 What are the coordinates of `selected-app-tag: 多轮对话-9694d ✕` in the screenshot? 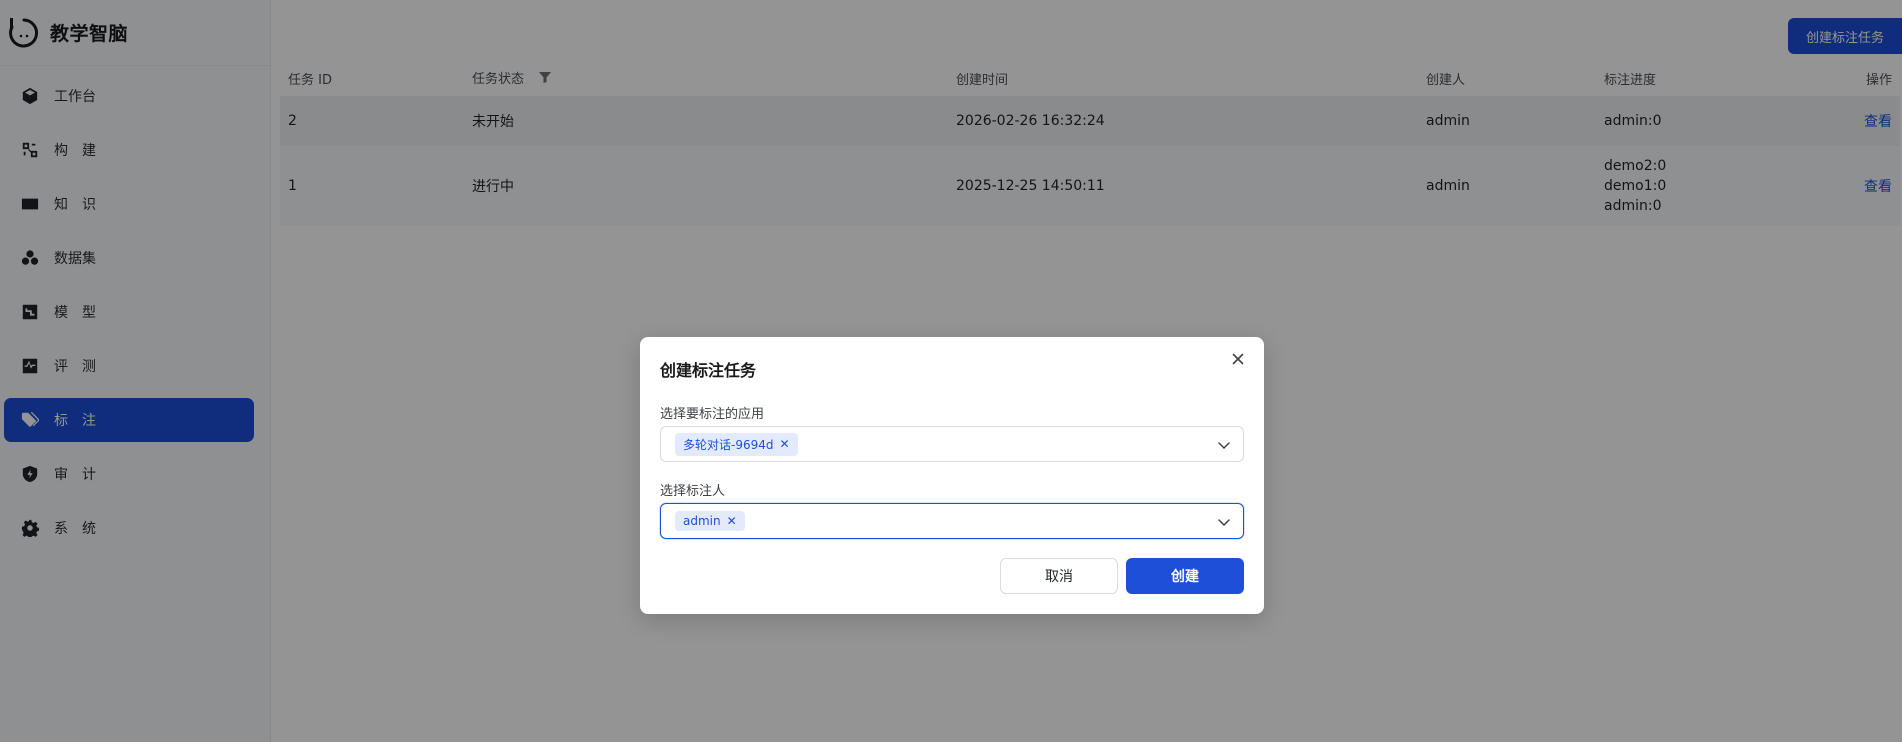 It's located at (736, 444).